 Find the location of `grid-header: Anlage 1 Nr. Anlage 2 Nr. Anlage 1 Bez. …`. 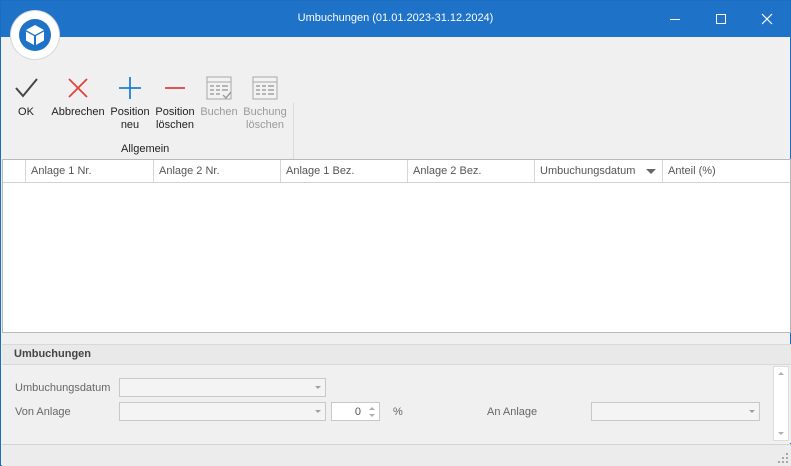

grid-header: Anlage 1 Nr. Anlage 2 Nr. Anlage 1 Bez. … is located at coordinates (396, 171).